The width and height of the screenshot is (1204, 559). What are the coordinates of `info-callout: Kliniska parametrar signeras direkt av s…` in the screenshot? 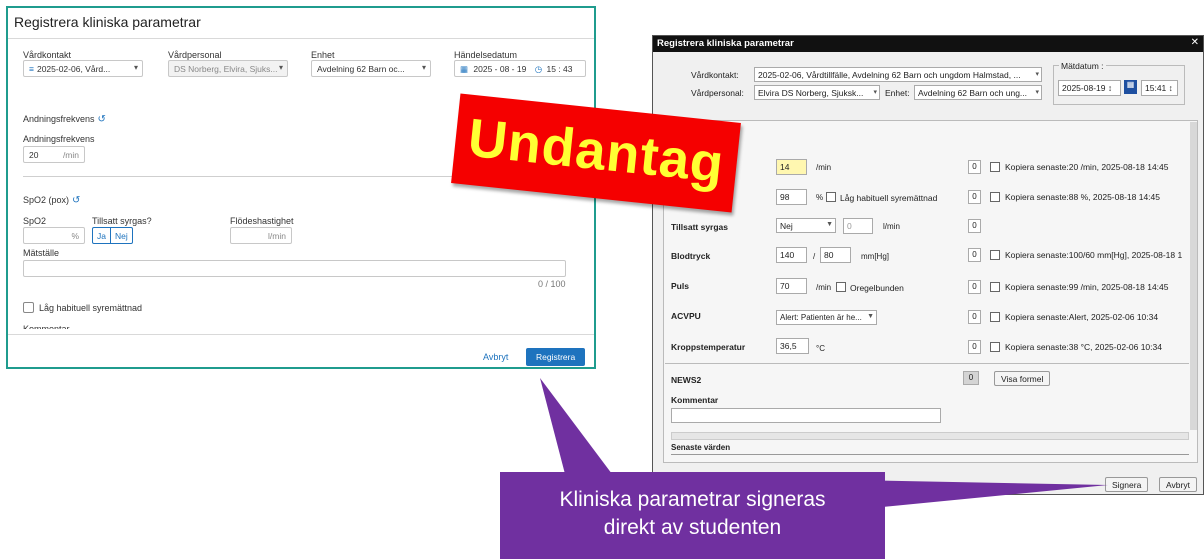 It's located at (692, 515).